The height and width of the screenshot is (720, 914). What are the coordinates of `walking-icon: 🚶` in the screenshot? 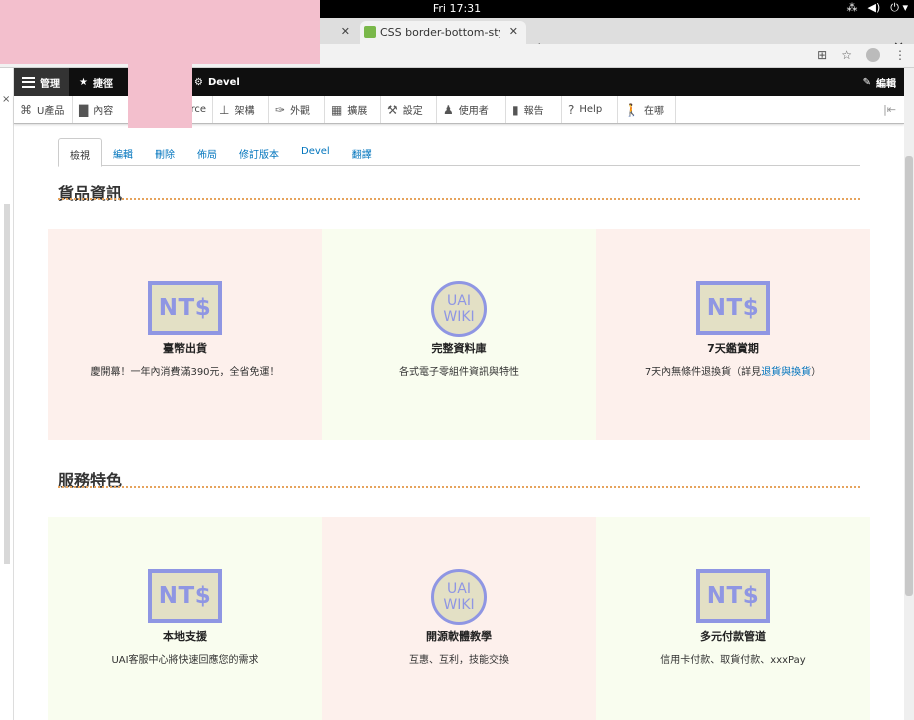 It's located at (631, 109).